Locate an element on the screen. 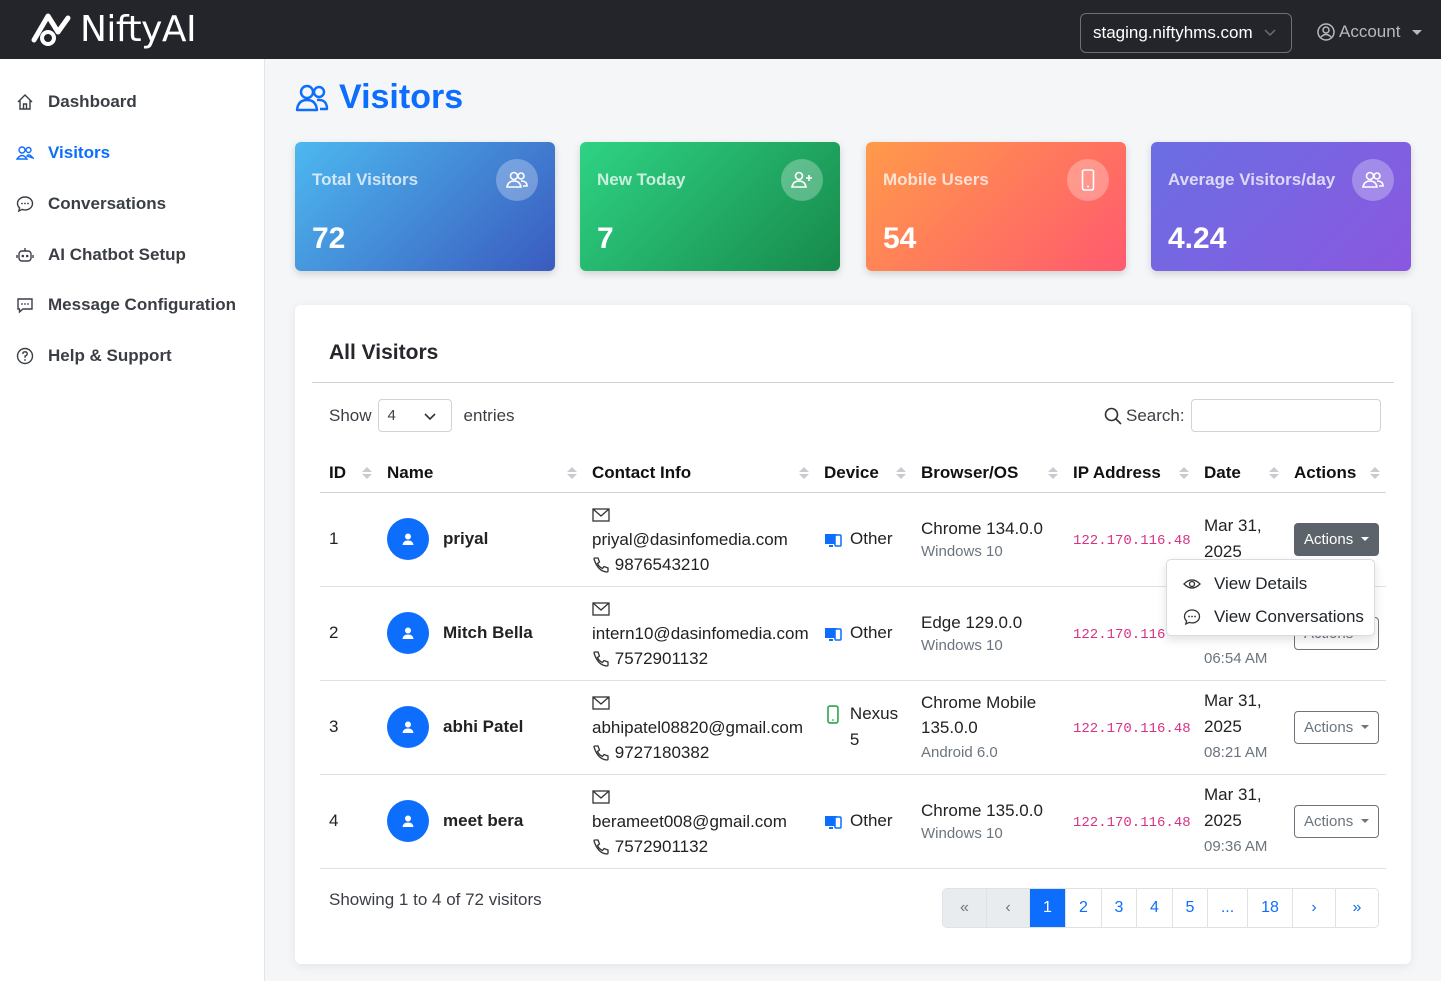  column-header-id: ID is located at coordinates (349, 474).